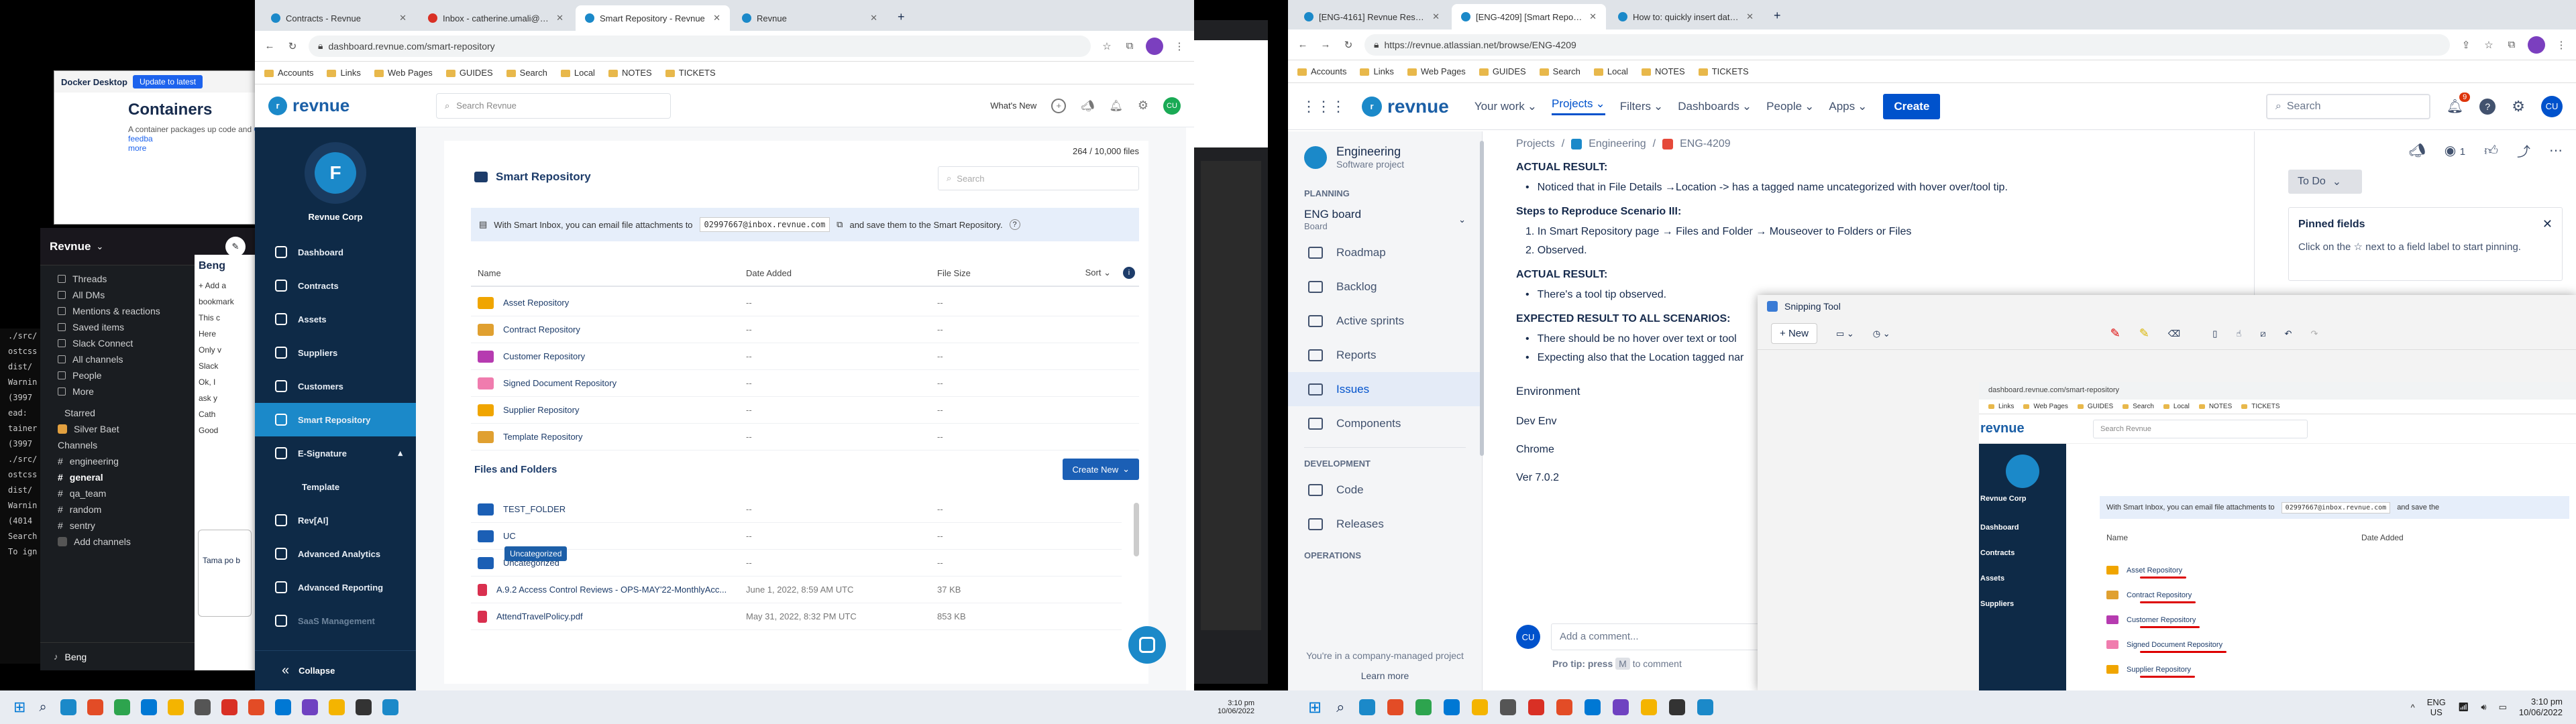 The height and width of the screenshot is (724, 2576). Describe the element at coordinates (2115, 333) in the screenshot. I see `pen-red-icon: ✎` at that location.